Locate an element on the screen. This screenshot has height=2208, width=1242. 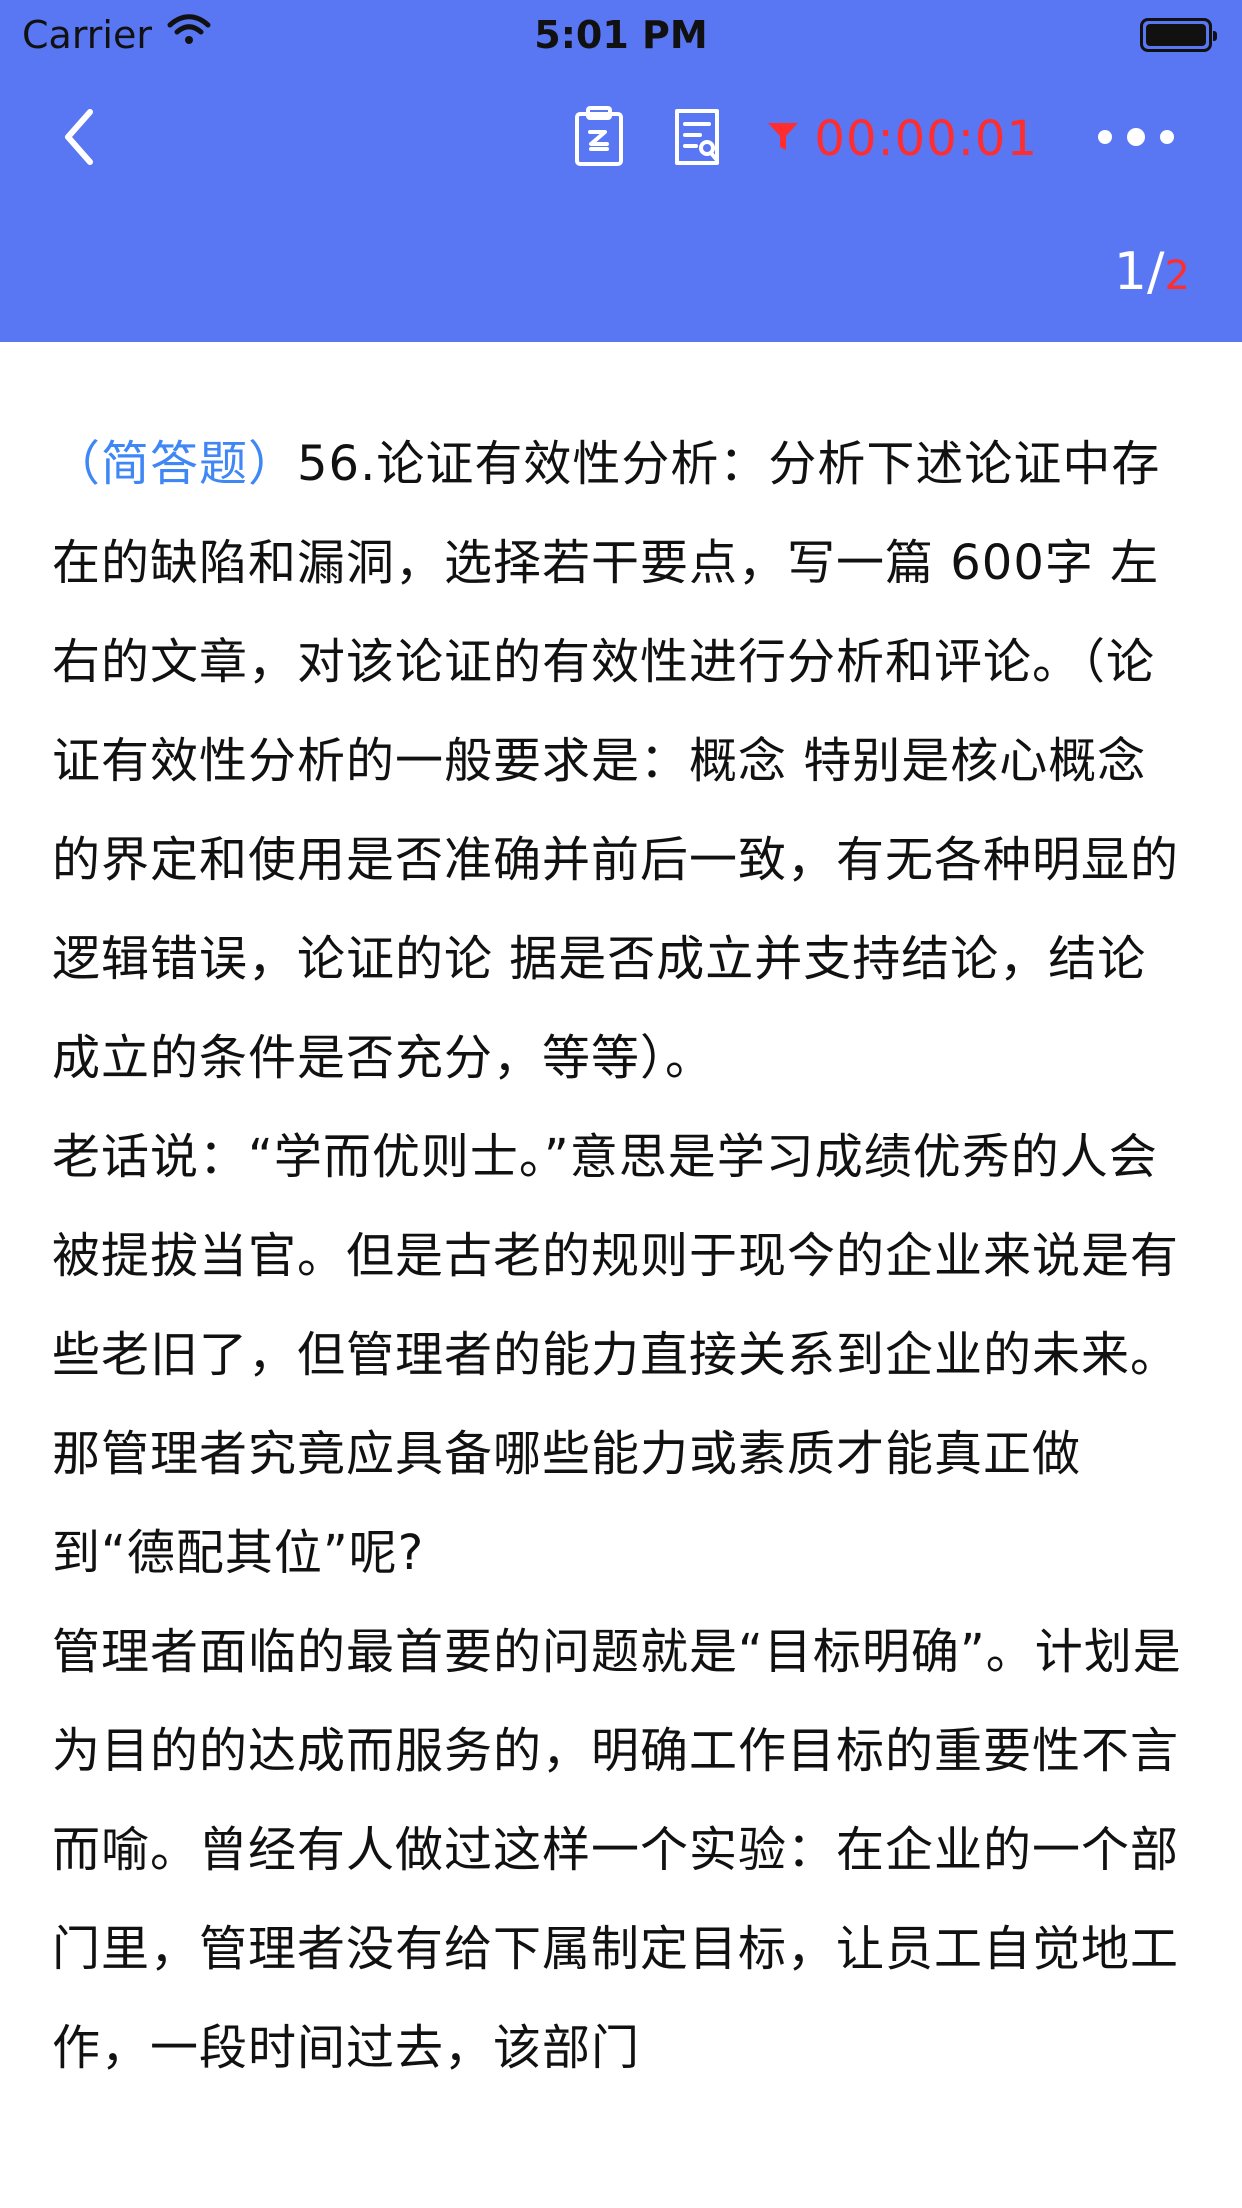
funnel-icon is located at coordinates (783, 139).